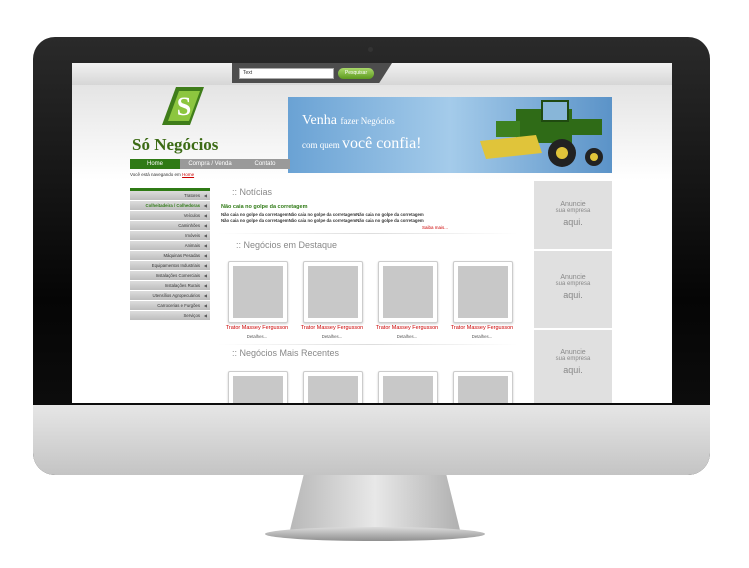 The image size is (749, 568). Describe the element at coordinates (170, 215) in the screenshot. I see `sidebar-item-veiculos: Veículos ◀` at that location.